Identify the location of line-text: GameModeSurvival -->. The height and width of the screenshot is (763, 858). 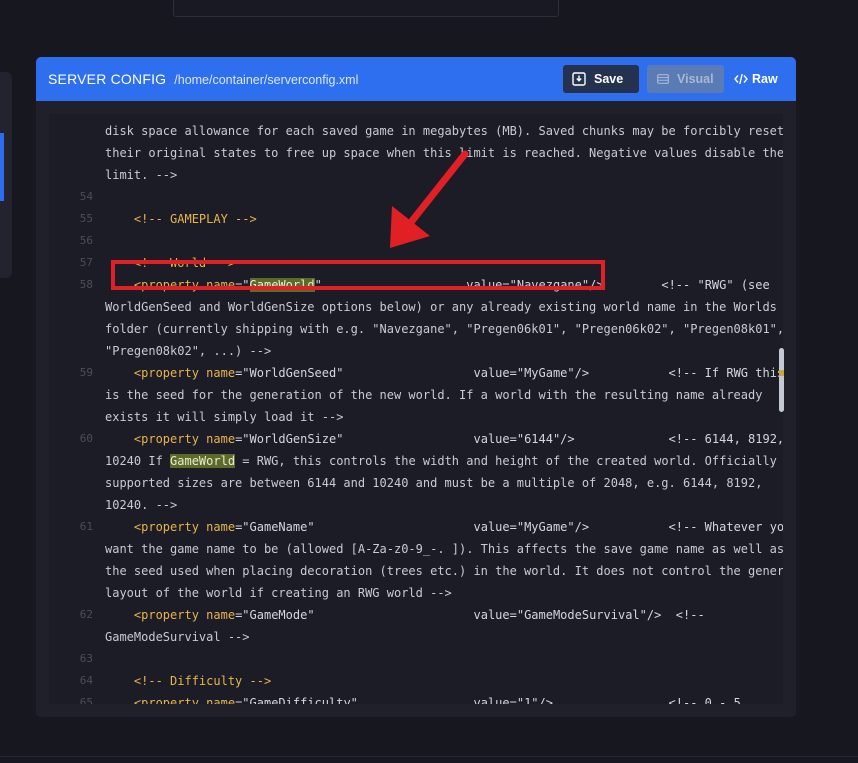
(177, 637).